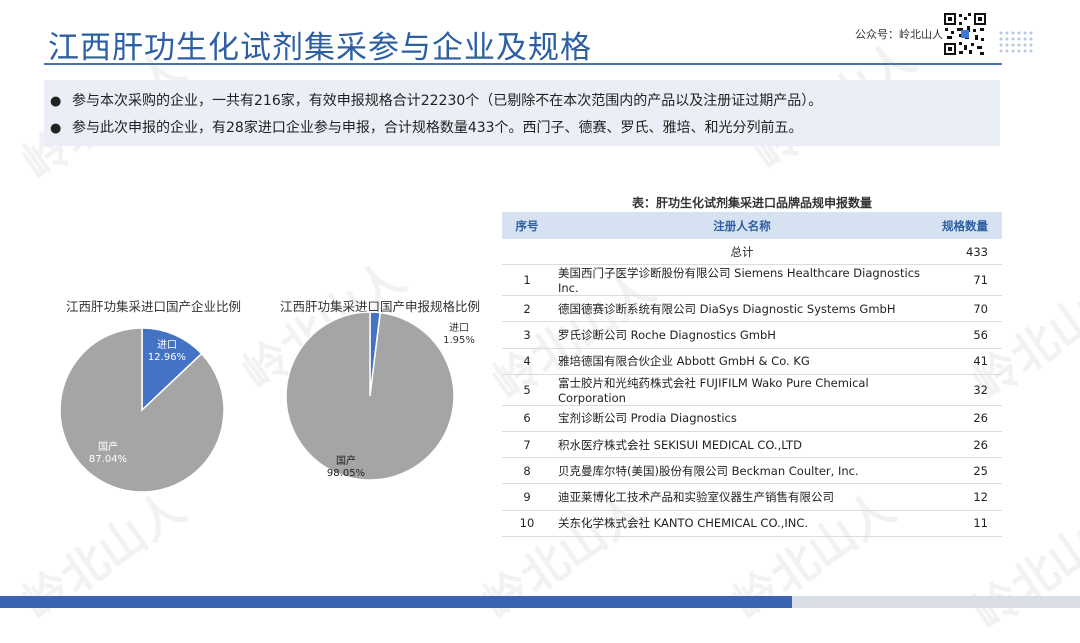  What do you see at coordinates (142, 410) in the screenshot?
I see `pie-chart-enterprises: 进口12.96% 国产87.04%` at bounding box center [142, 410].